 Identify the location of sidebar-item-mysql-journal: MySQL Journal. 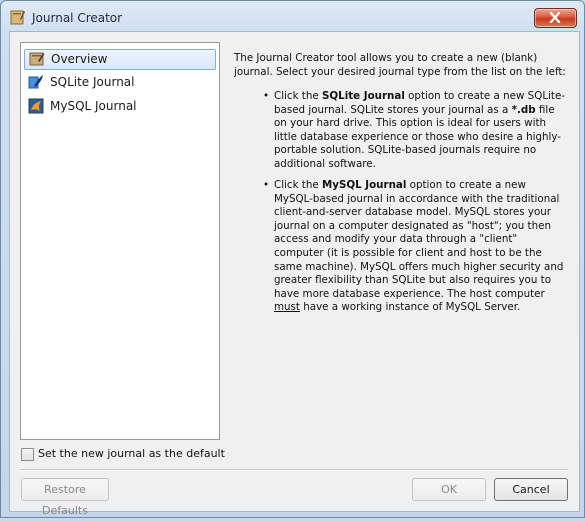
(119, 106).